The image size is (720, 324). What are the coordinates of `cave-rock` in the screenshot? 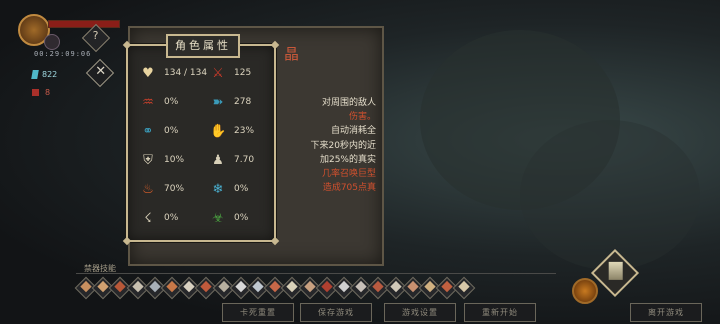 It's located at (610, 195).